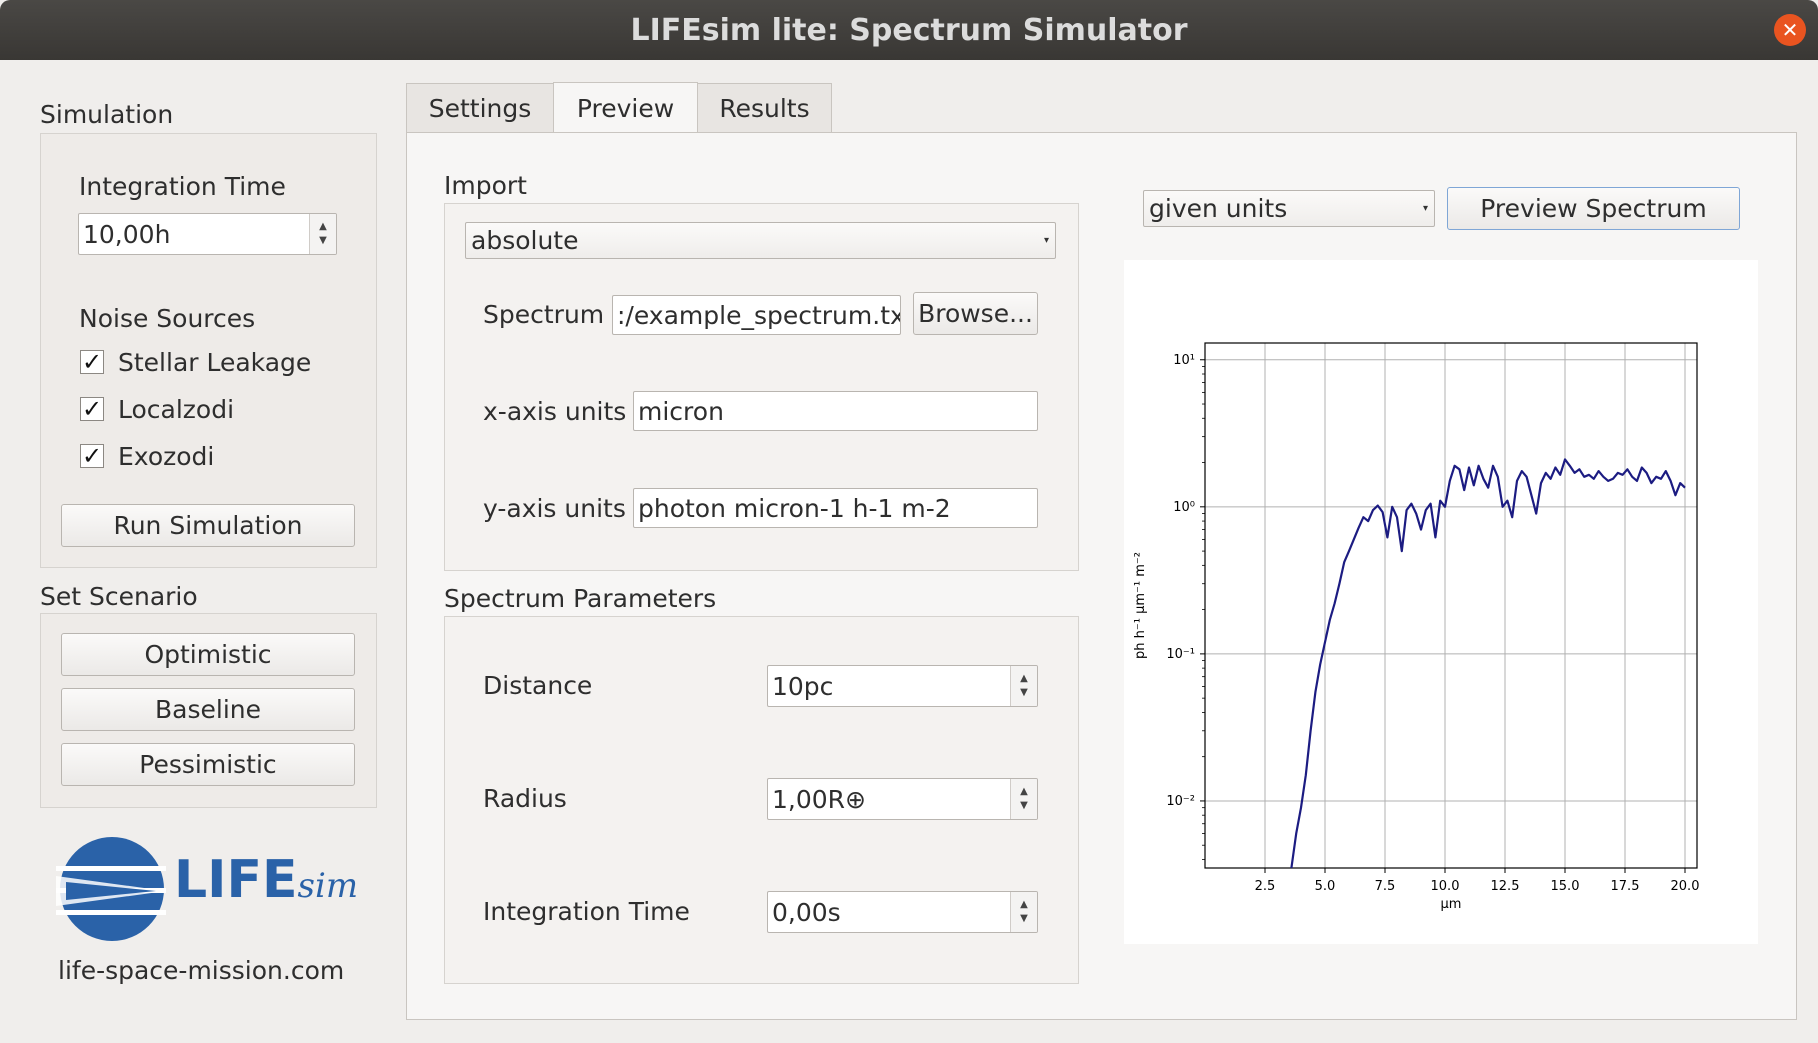 The image size is (1818, 1043). What do you see at coordinates (1790, 30) in the screenshot?
I see `close-icon: ✕` at bounding box center [1790, 30].